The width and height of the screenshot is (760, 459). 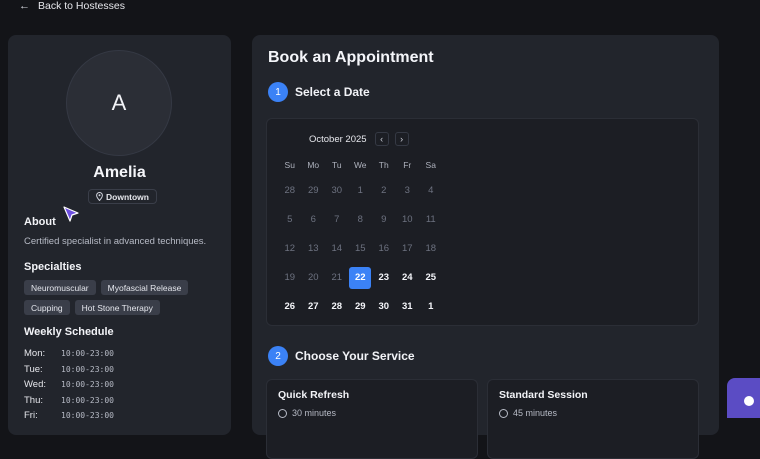 What do you see at coordinates (40, 222) in the screenshot?
I see `about-title: About` at bounding box center [40, 222].